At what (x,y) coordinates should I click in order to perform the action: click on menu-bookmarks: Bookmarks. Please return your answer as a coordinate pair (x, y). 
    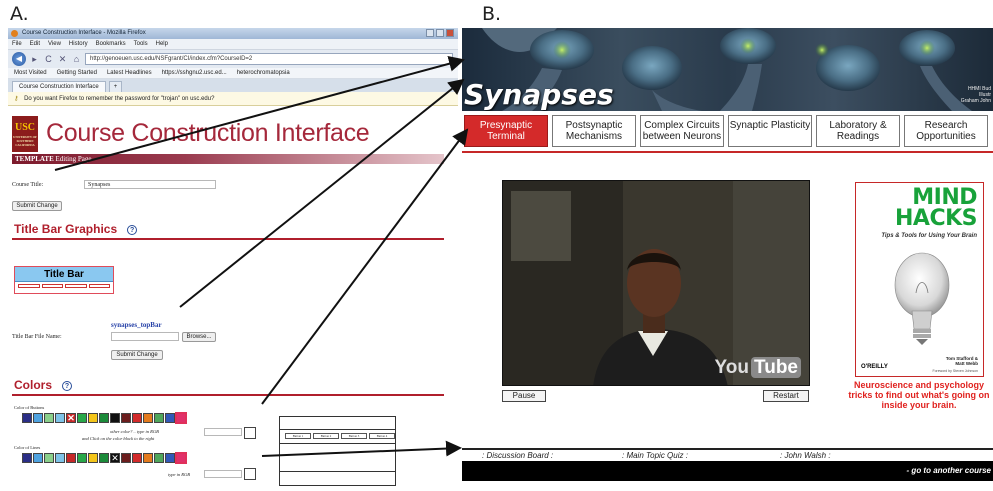
    Looking at the image, I should click on (111, 44).